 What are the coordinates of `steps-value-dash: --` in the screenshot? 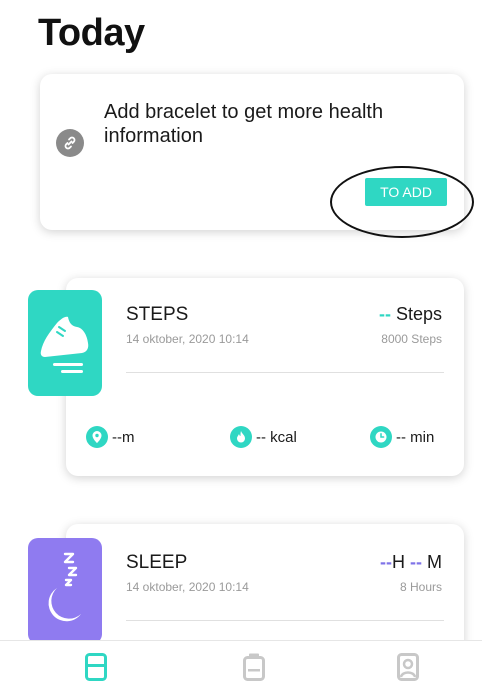 It's located at (384, 314).